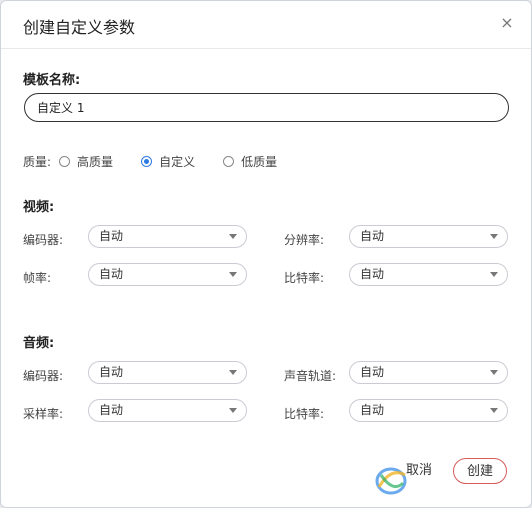  Describe the element at coordinates (39, 207) in the screenshot. I see `video-heading: 视频:` at that location.